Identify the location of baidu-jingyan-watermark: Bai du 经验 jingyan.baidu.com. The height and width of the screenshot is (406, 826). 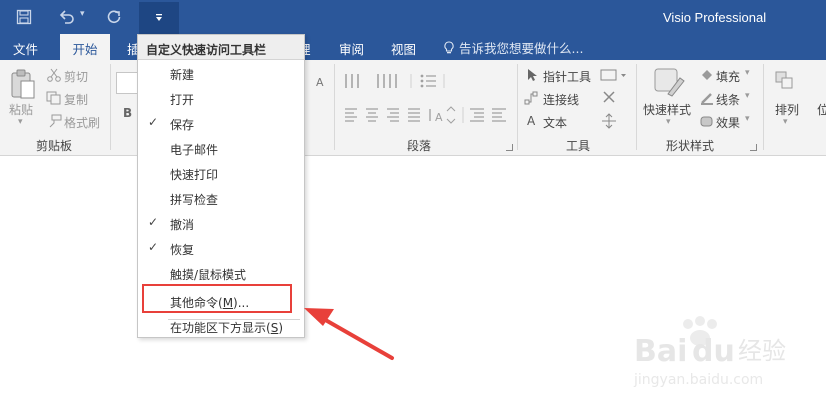
(709, 352).